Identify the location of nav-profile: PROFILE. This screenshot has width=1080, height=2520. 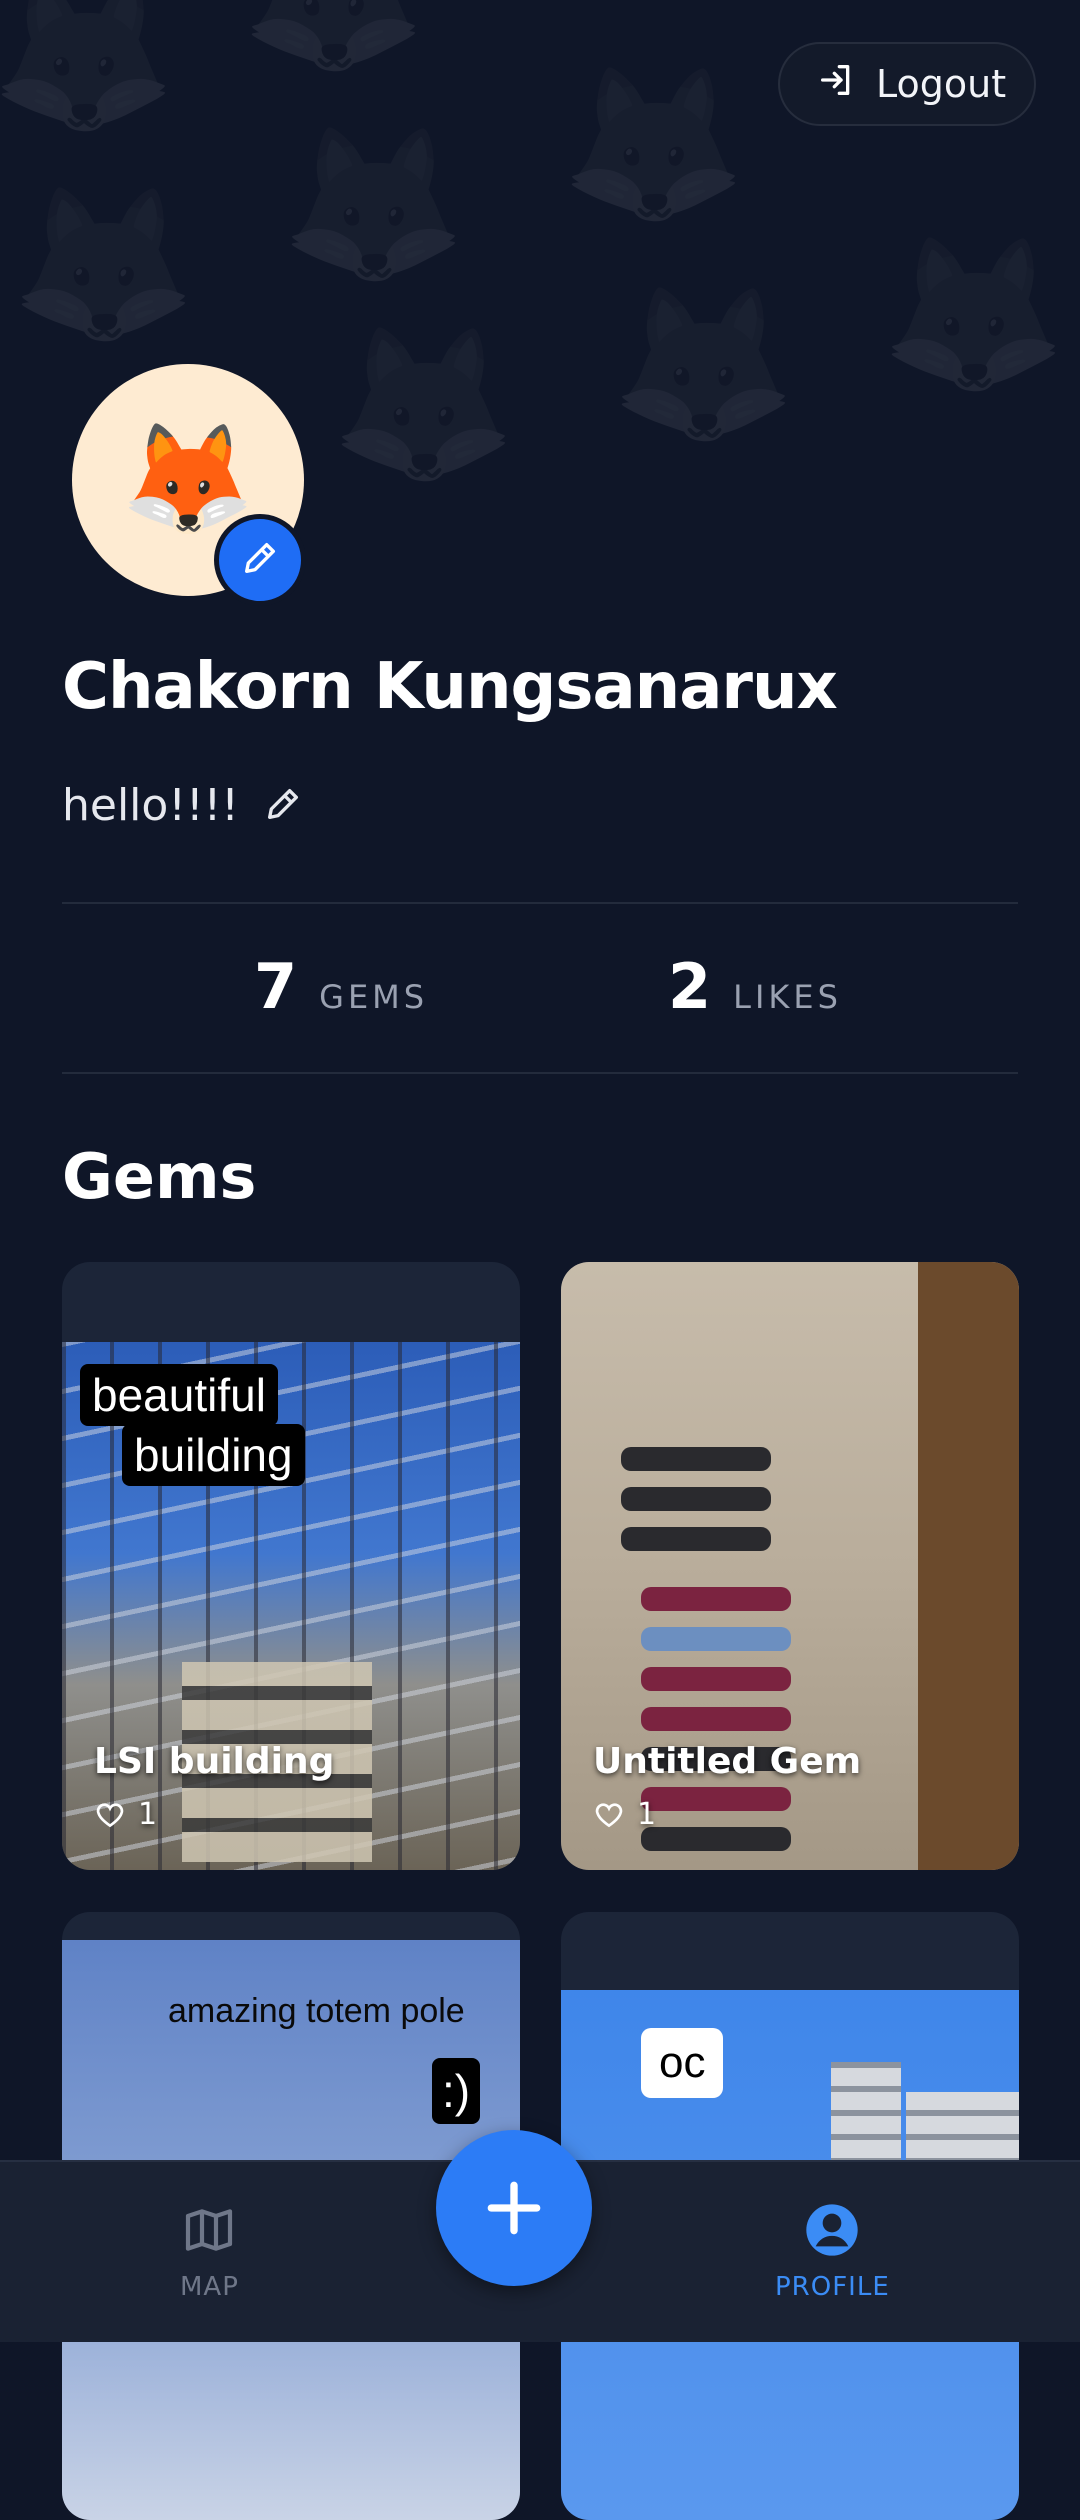
(832, 2252).